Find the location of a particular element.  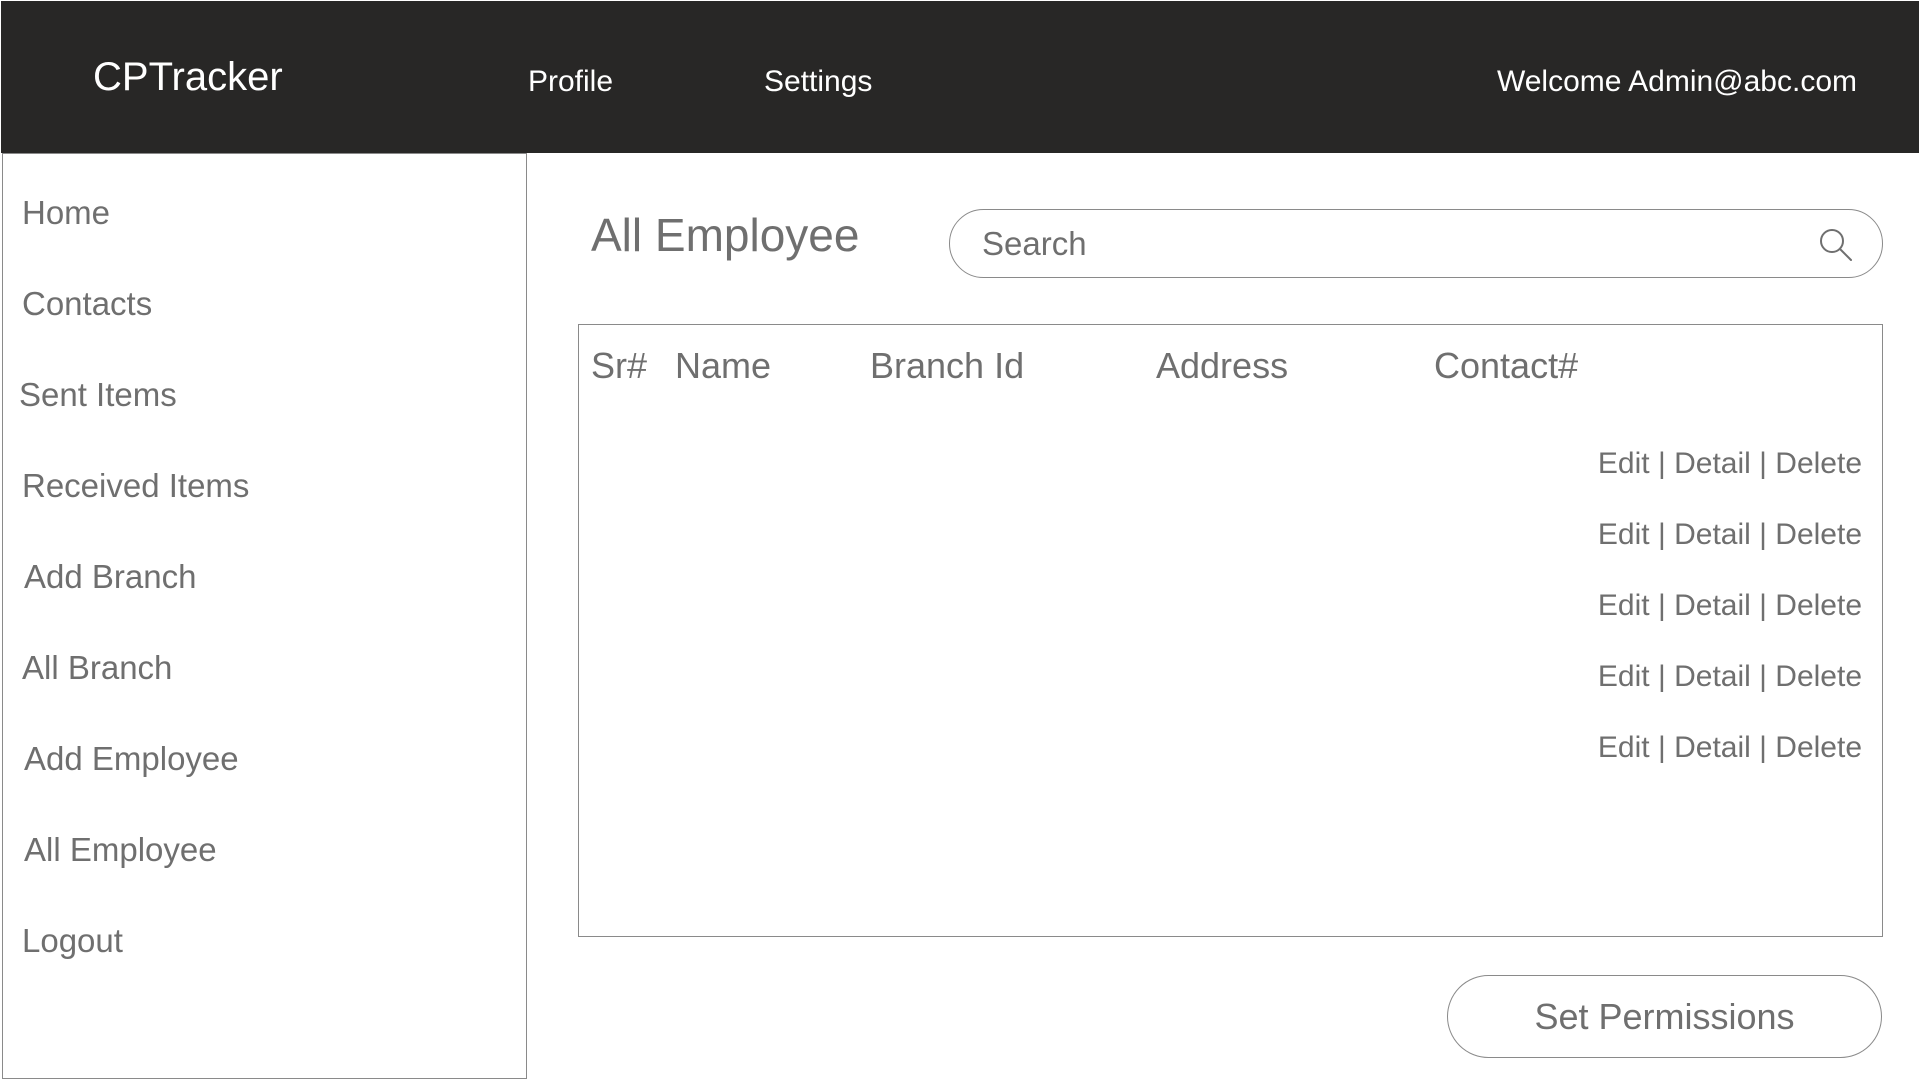

sidebar-item-all-employee: All Employee is located at coordinates (120, 850).